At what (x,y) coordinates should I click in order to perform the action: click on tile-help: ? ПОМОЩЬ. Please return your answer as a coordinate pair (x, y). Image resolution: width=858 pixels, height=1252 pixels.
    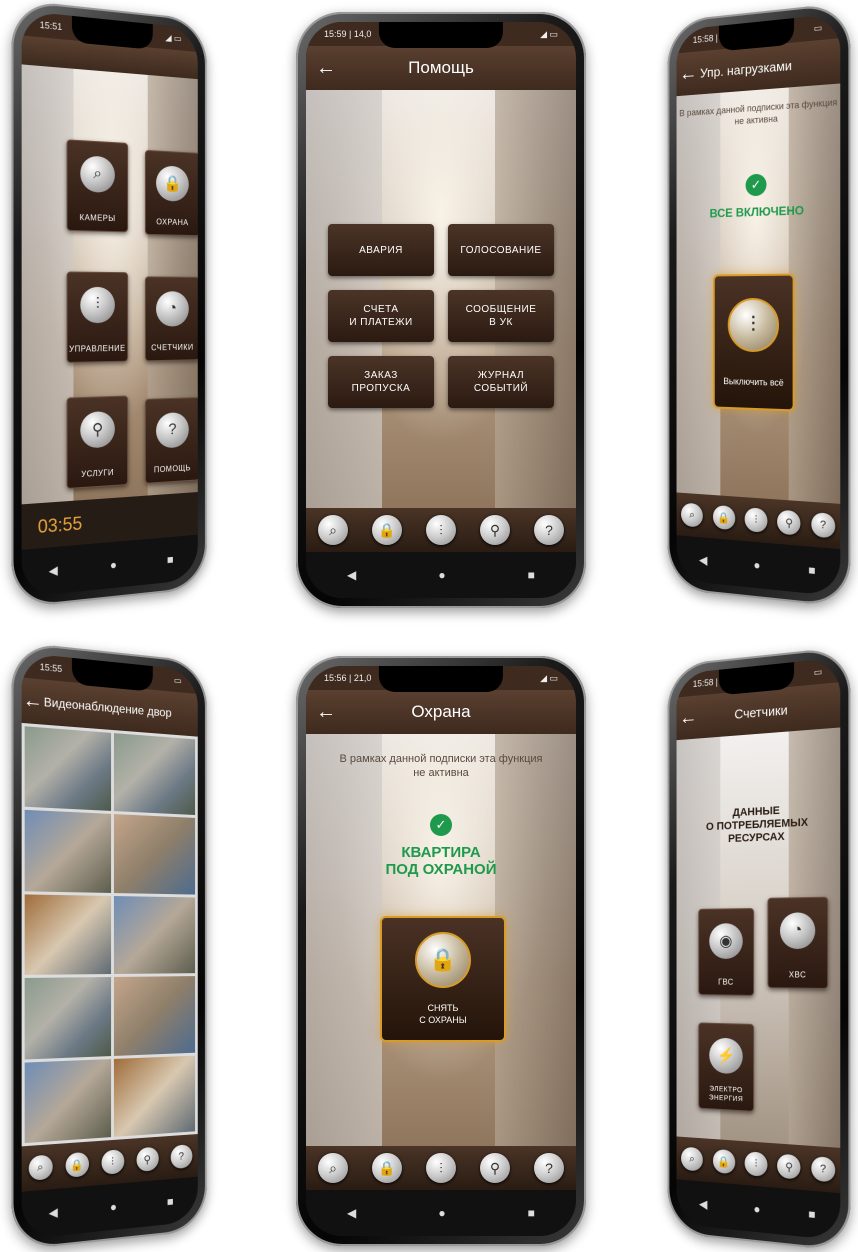
    Looking at the image, I should click on (171, 440).